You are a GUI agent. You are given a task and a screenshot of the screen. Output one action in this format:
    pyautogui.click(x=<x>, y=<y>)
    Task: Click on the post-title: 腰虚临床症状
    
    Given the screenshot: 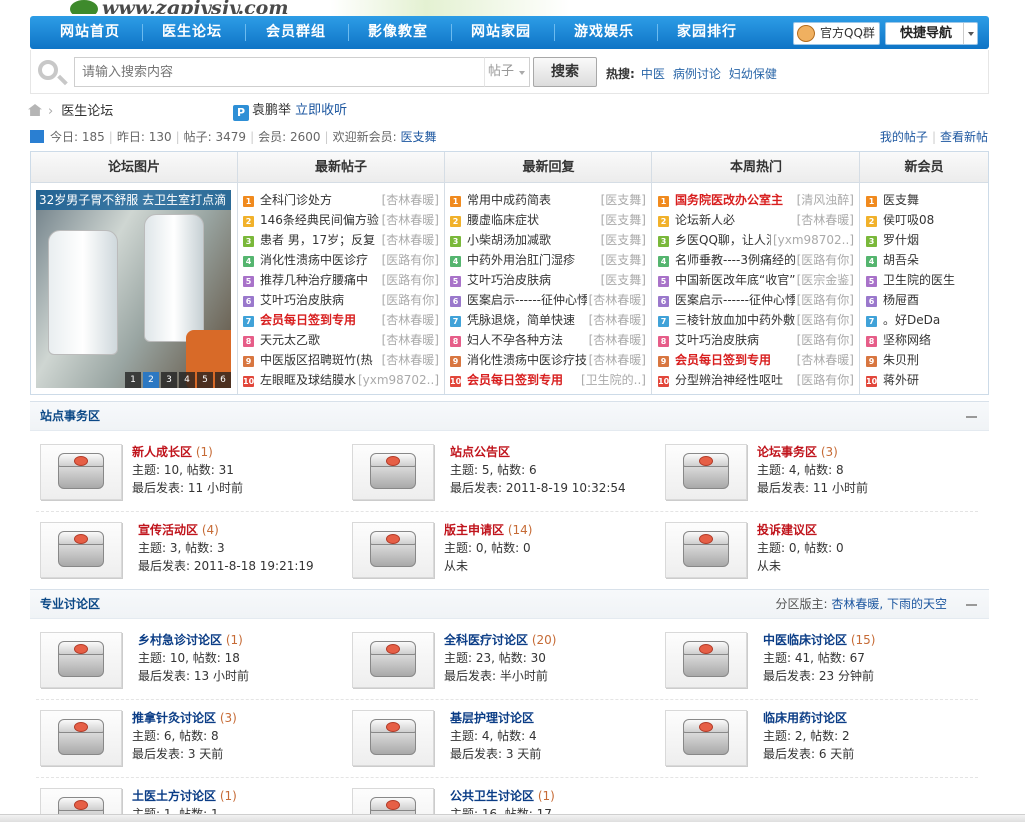 What is the action you would take?
    pyautogui.click(x=503, y=220)
    